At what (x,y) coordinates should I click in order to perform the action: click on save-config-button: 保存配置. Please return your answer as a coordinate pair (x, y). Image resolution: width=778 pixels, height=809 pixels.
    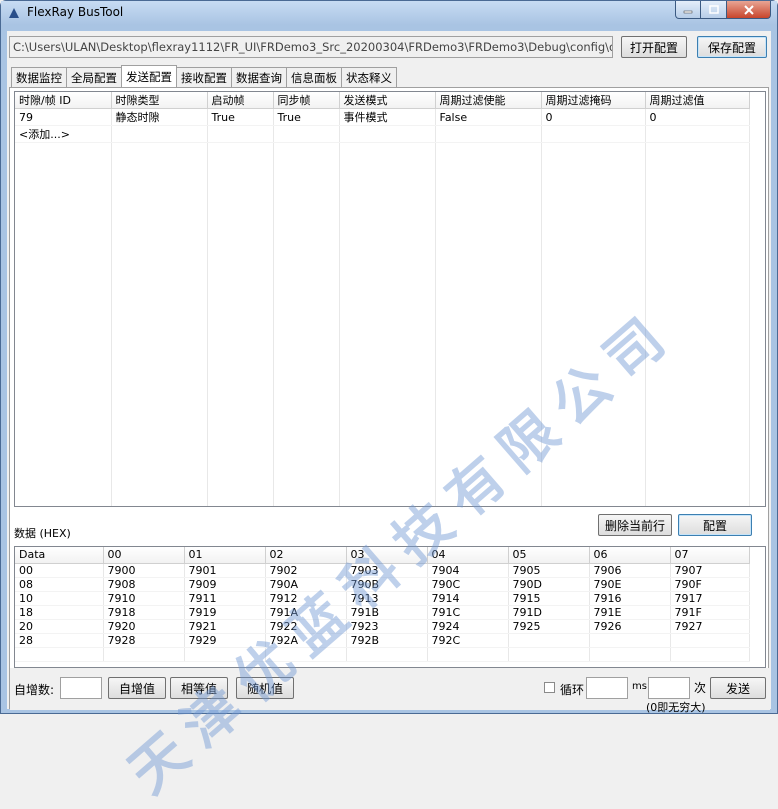
    Looking at the image, I should click on (732, 47).